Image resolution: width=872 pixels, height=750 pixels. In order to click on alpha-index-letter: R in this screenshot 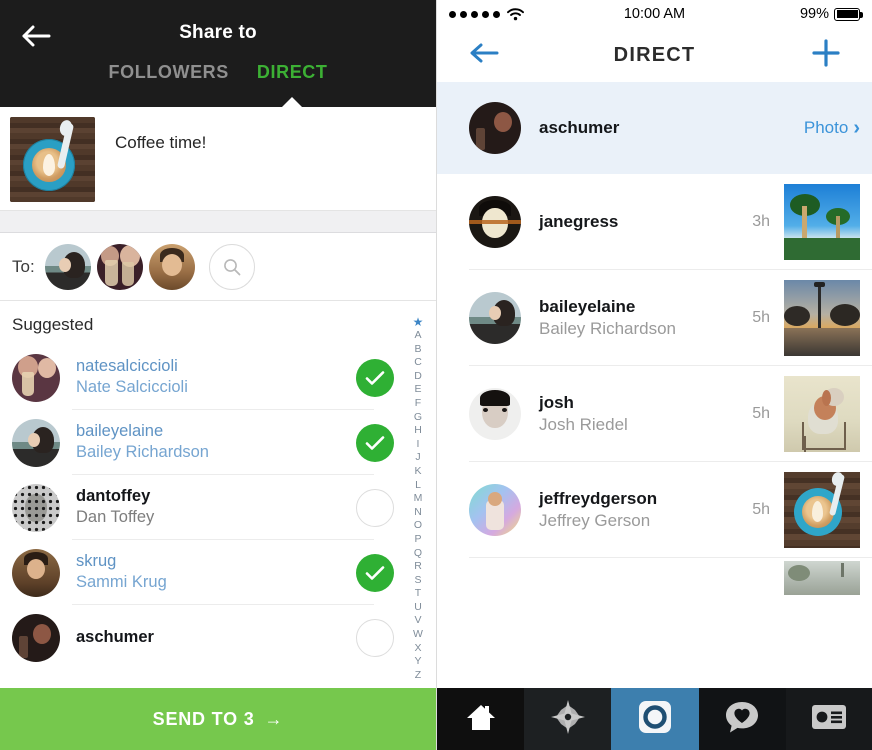, I will do `click(418, 567)`.